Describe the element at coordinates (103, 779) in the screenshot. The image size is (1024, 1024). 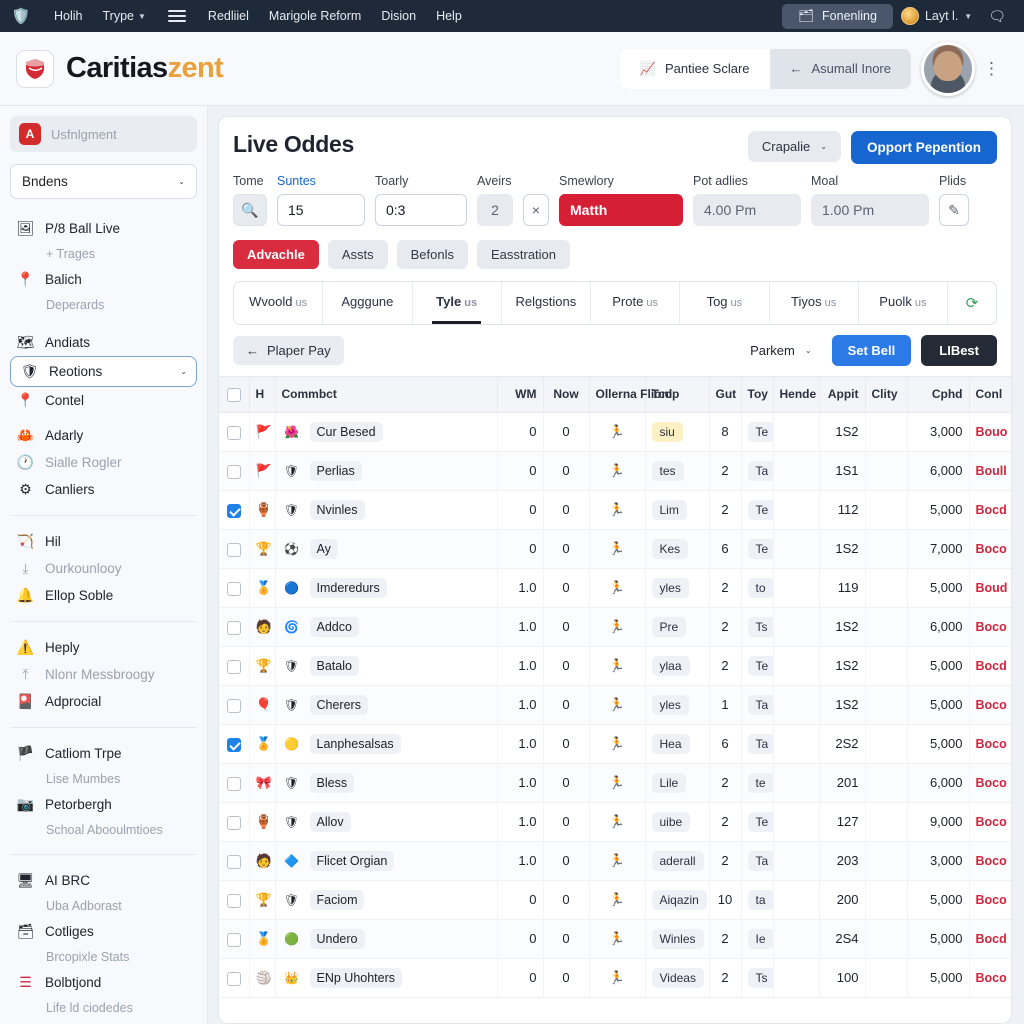
I see `sidebar-item-lise-mumbes: Lise Mumbes` at that location.